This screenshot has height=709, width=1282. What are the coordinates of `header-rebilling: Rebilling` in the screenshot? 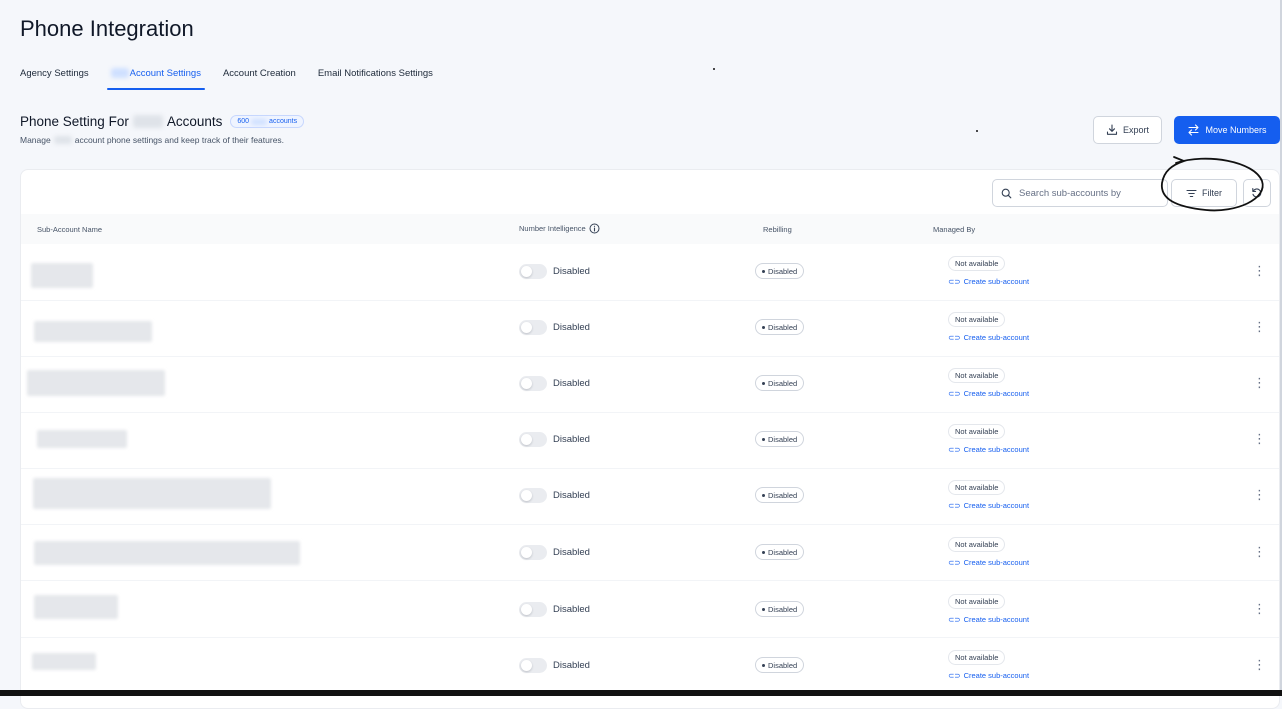 It's located at (777, 229).